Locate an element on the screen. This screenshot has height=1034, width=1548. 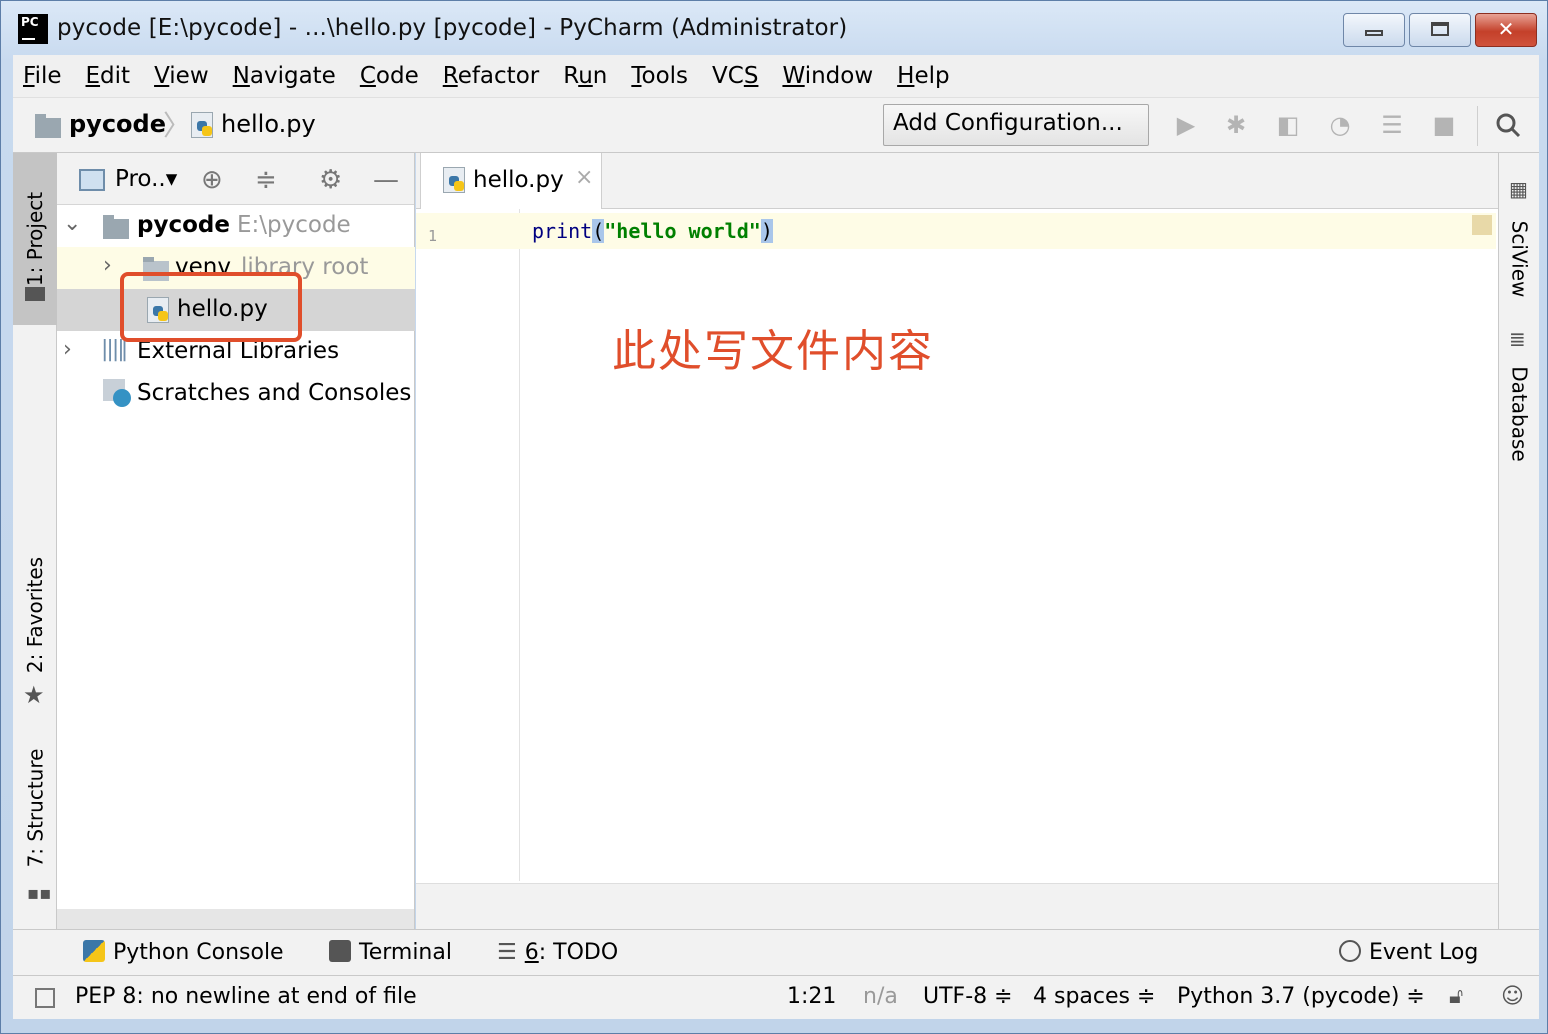
menu-item-vcs: VCS is located at coordinates (735, 76).